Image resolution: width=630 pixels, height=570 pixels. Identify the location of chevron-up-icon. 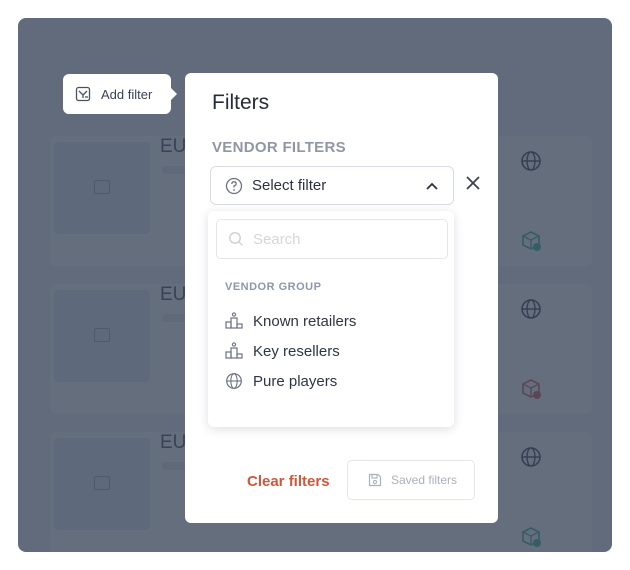
(432, 186).